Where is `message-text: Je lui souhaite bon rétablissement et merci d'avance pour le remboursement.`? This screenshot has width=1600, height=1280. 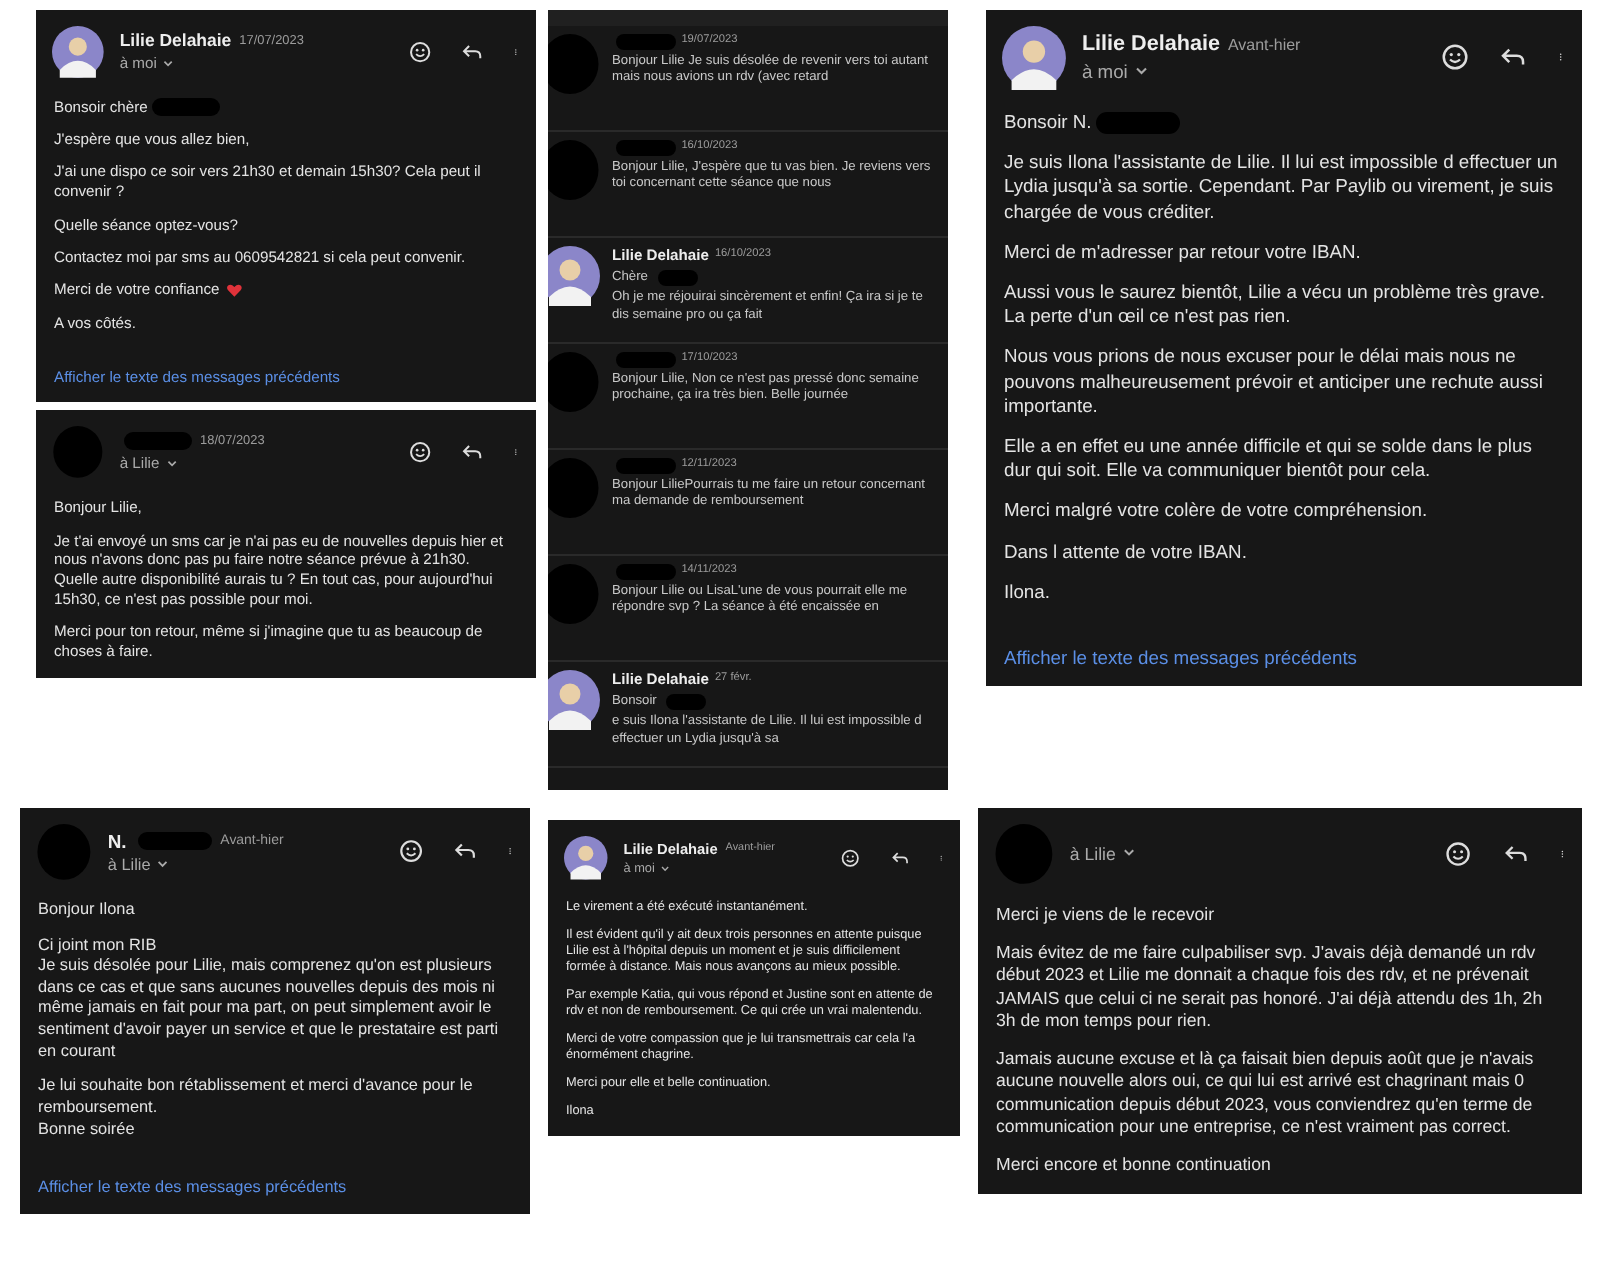
message-text: Je lui souhaite bon rétablissement et merci d'avance pour le remboursement. is located at coordinates (255, 1096).